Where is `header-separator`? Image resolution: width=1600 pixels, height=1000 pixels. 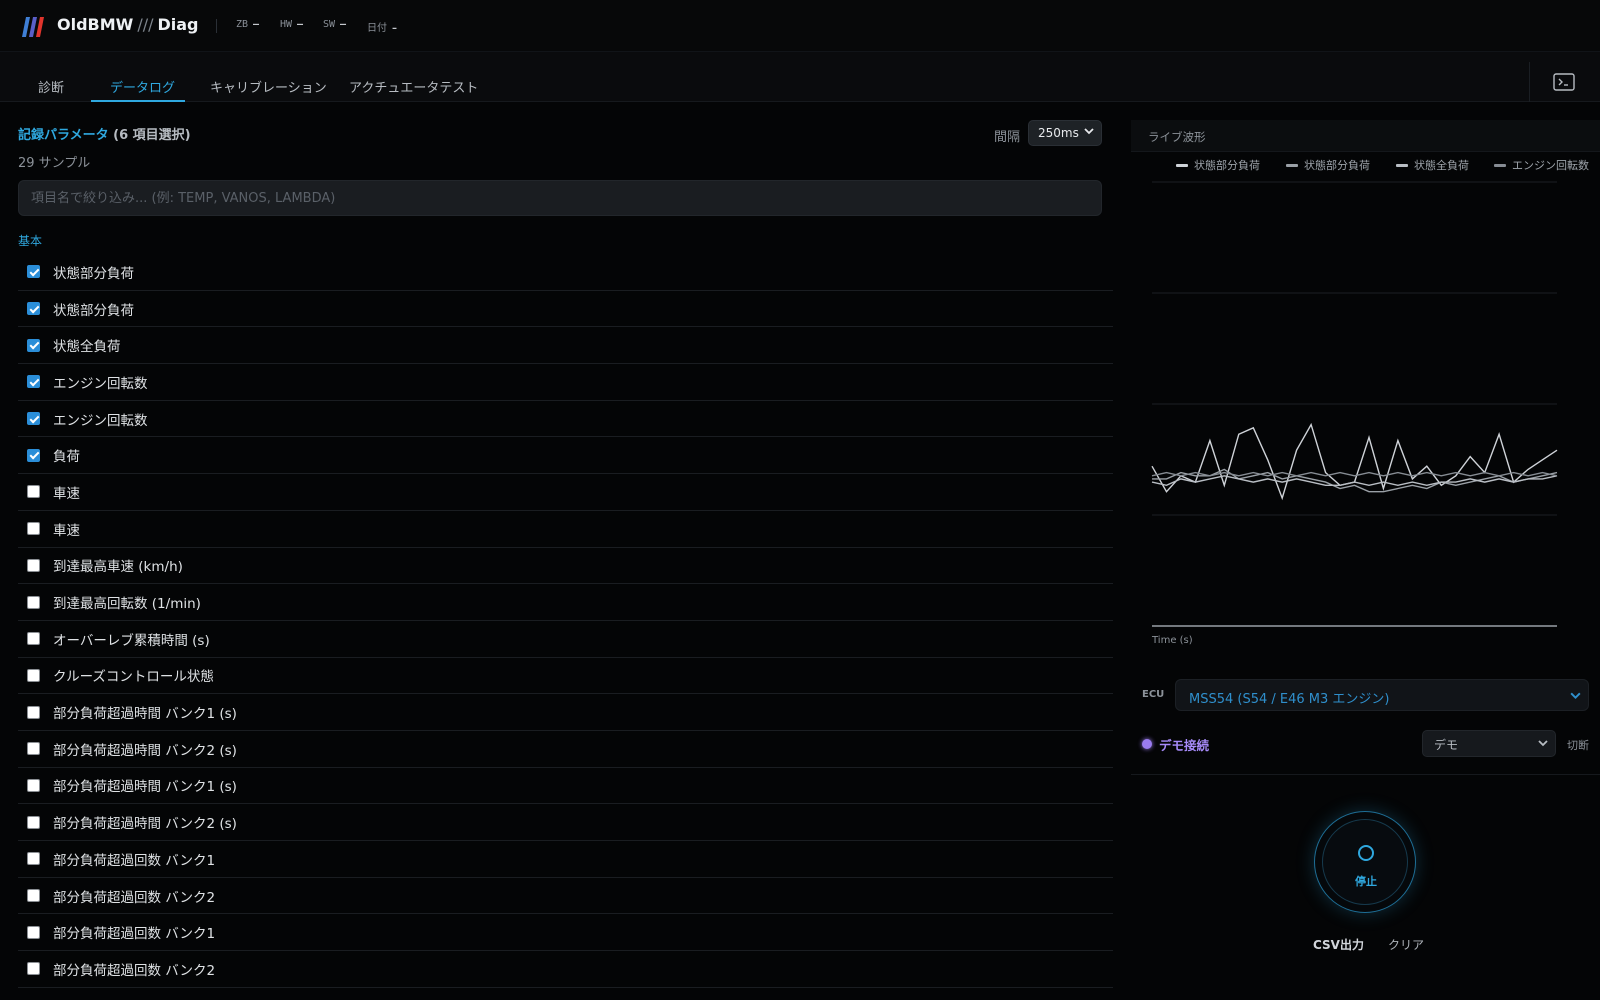
header-separator is located at coordinates (216, 26).